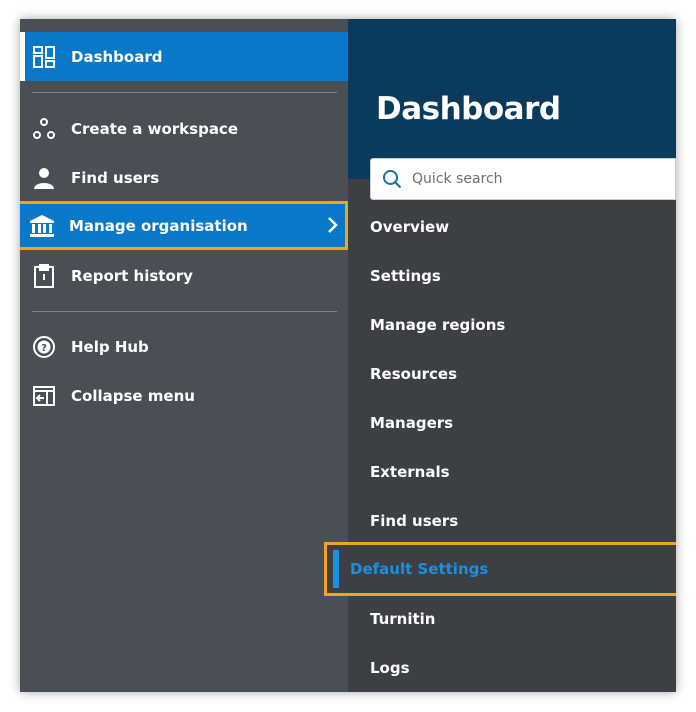 Image resolution: width=696 pixels, height=712 pixels. I want to click on submenu-item-turnitin: Turnitin, so click(520, 618).